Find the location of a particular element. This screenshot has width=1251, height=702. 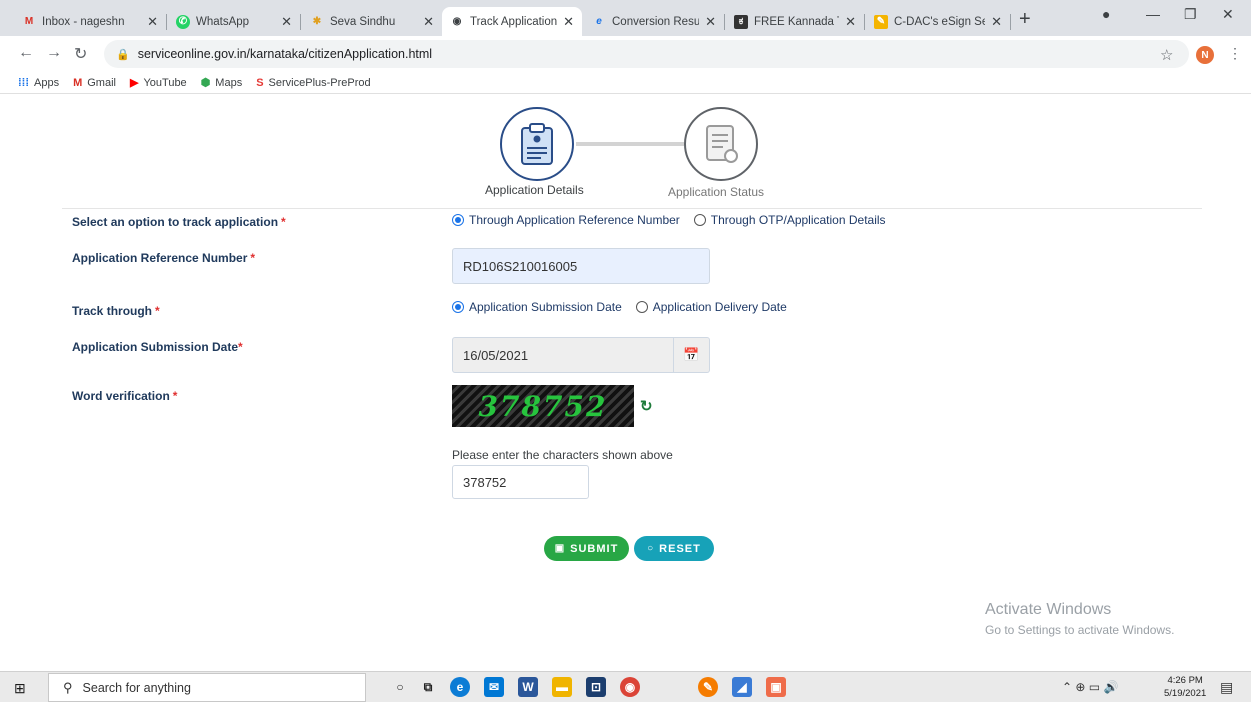

chrome-icon: ◉ is located at coordinates (630, 687).